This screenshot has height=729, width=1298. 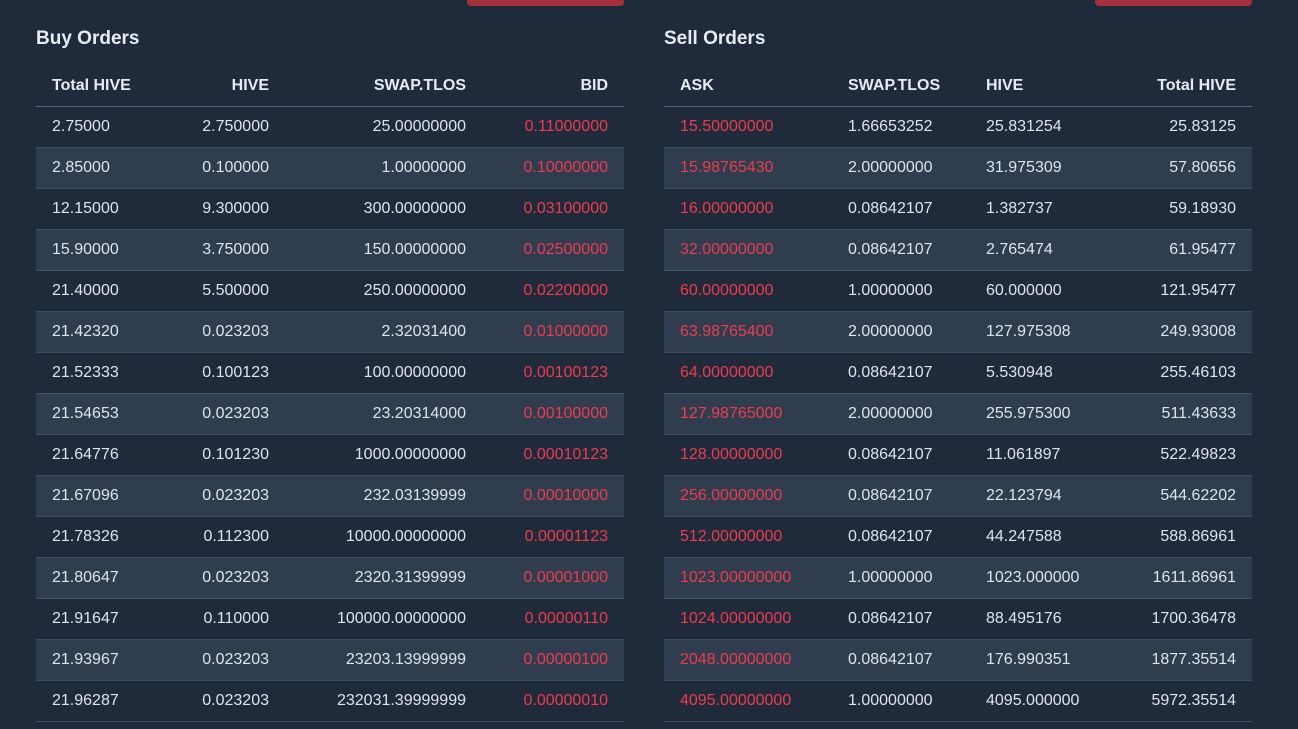 I want to click on bid-price-cell: 0.02200000, so click(x=553, y=291).